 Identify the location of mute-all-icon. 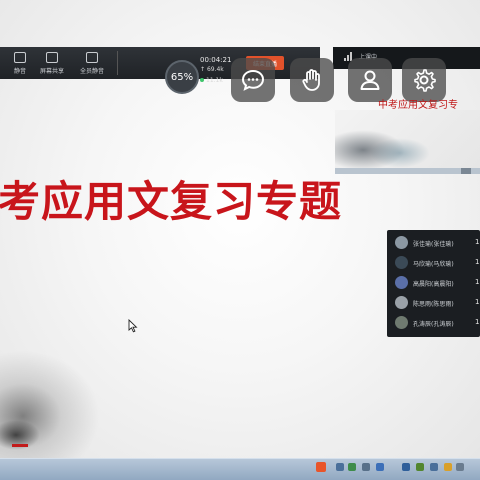
(92, 57).